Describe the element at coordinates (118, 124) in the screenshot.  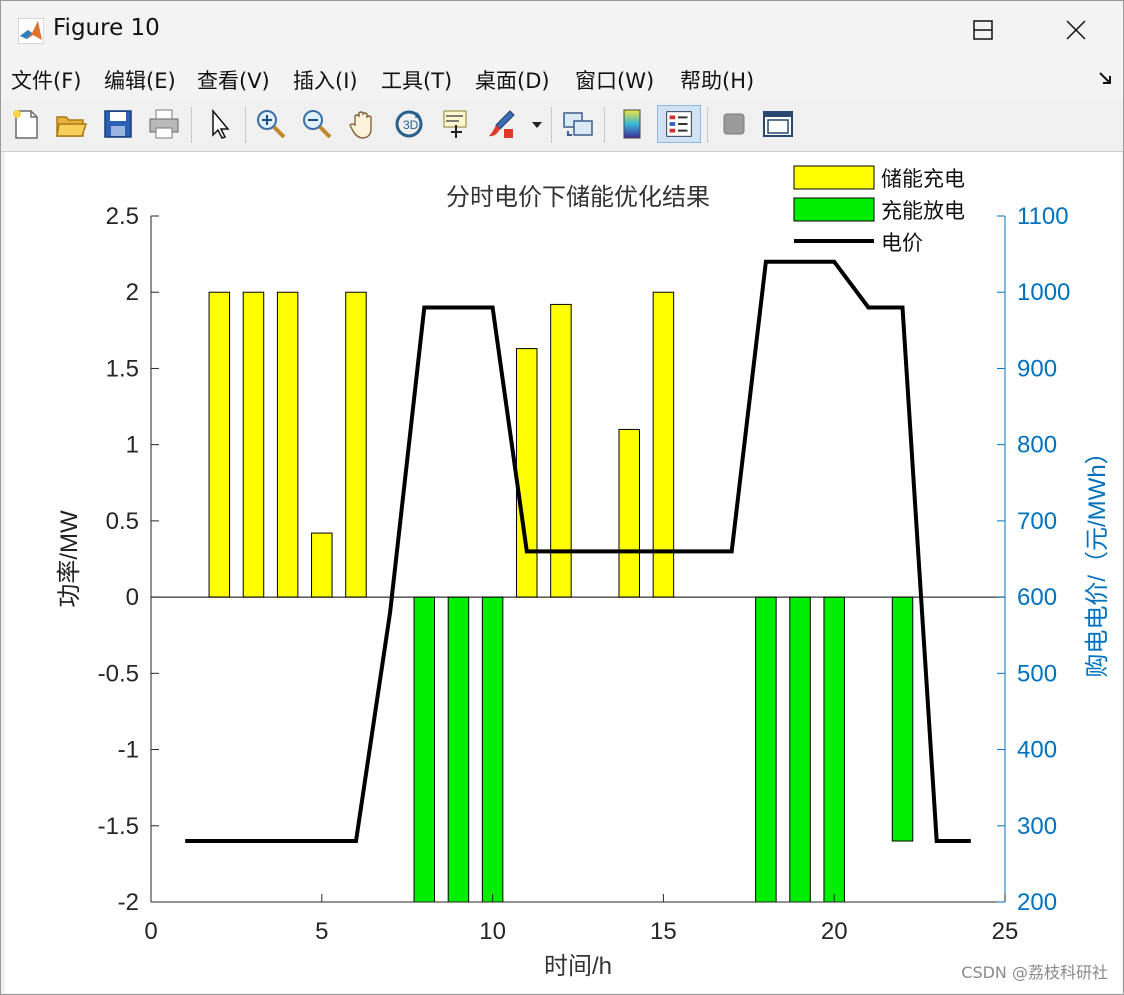
I see `save-icon` at that location.